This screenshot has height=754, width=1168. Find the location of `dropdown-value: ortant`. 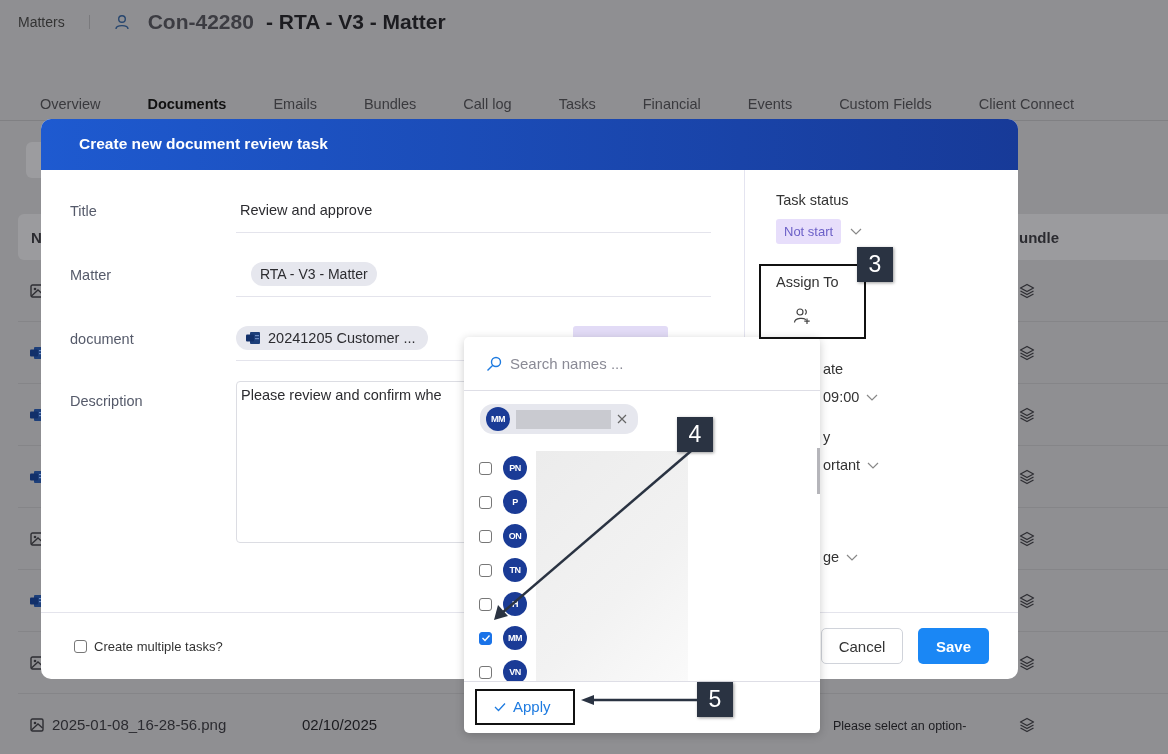

dropdown-value: ortant is located at coordinates (842, 464).